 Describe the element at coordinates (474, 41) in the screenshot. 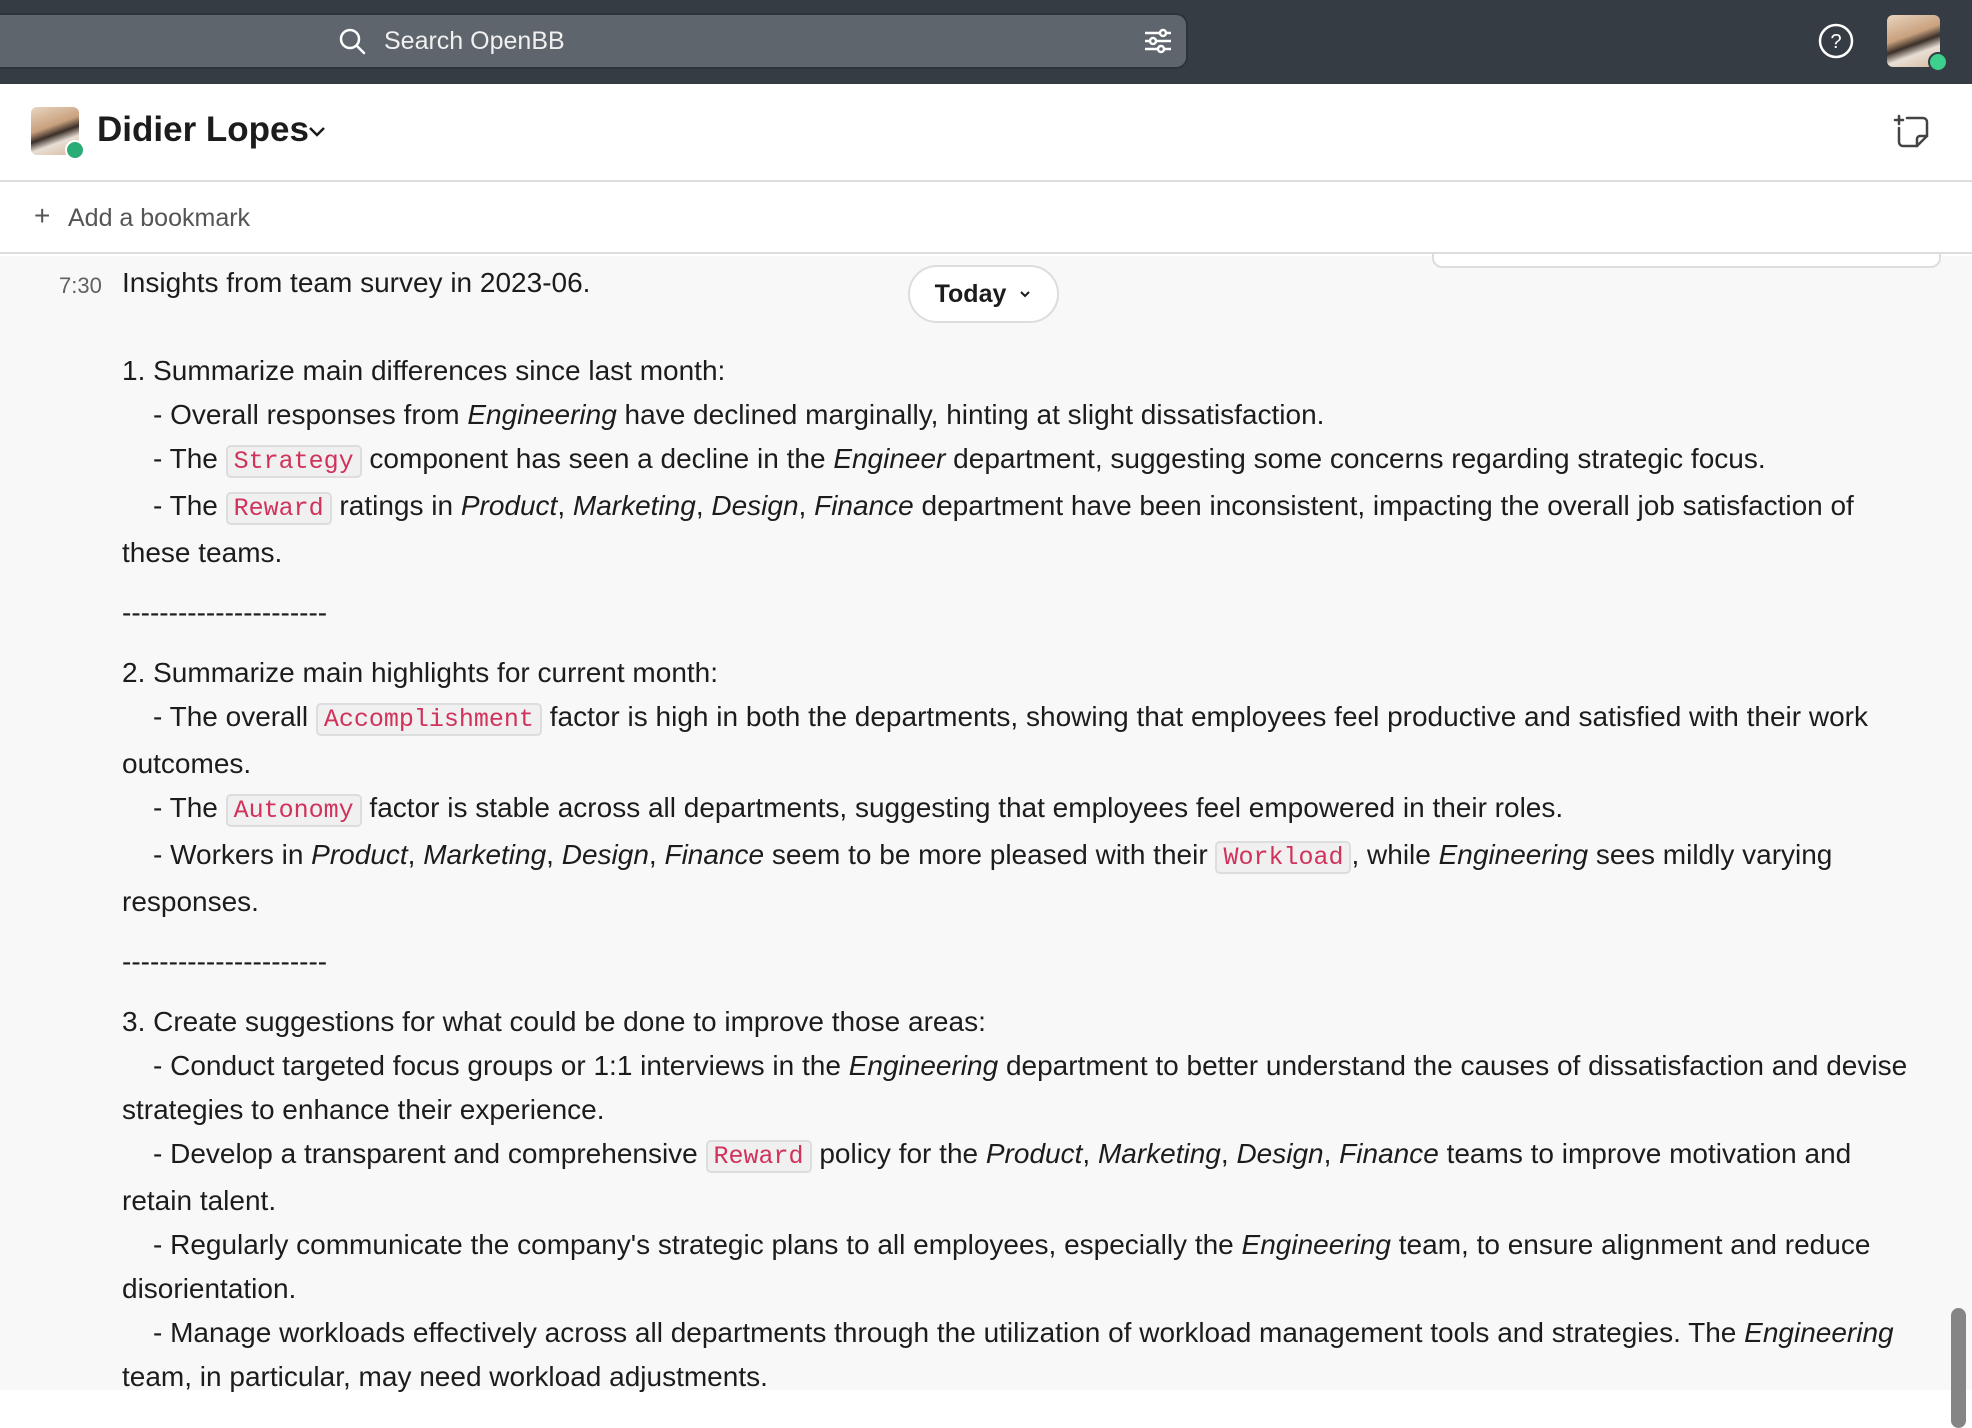

I see `search-placeholder: Search OpenBB` at that location.